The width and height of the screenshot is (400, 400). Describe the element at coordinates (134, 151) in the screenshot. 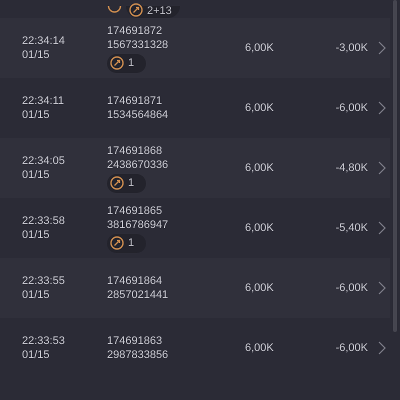

I see `order-id-text: 174691868` at that location.